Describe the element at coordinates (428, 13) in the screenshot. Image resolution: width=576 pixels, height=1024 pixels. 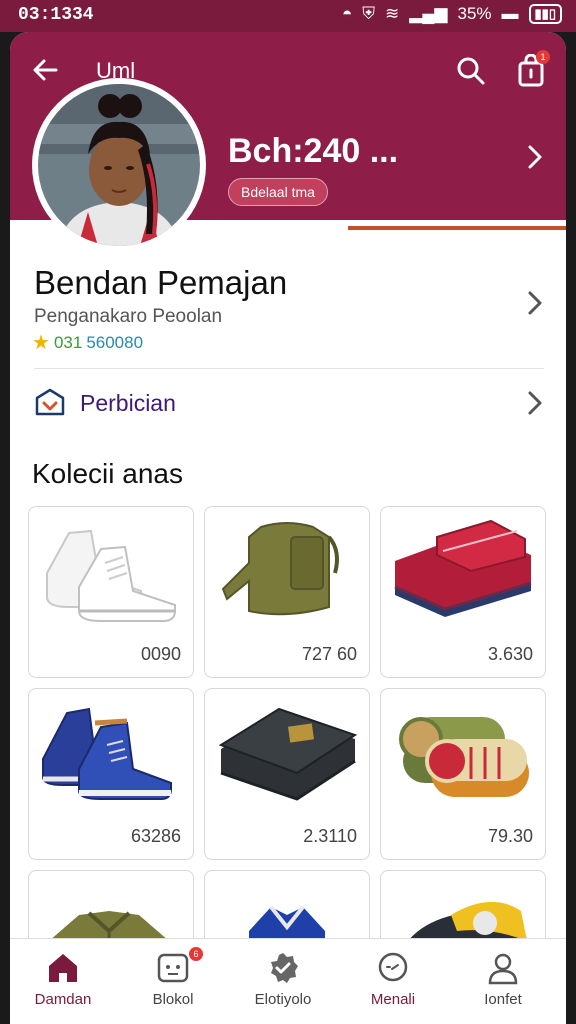
I see `signal-icon: ▂▄▆` at that location.